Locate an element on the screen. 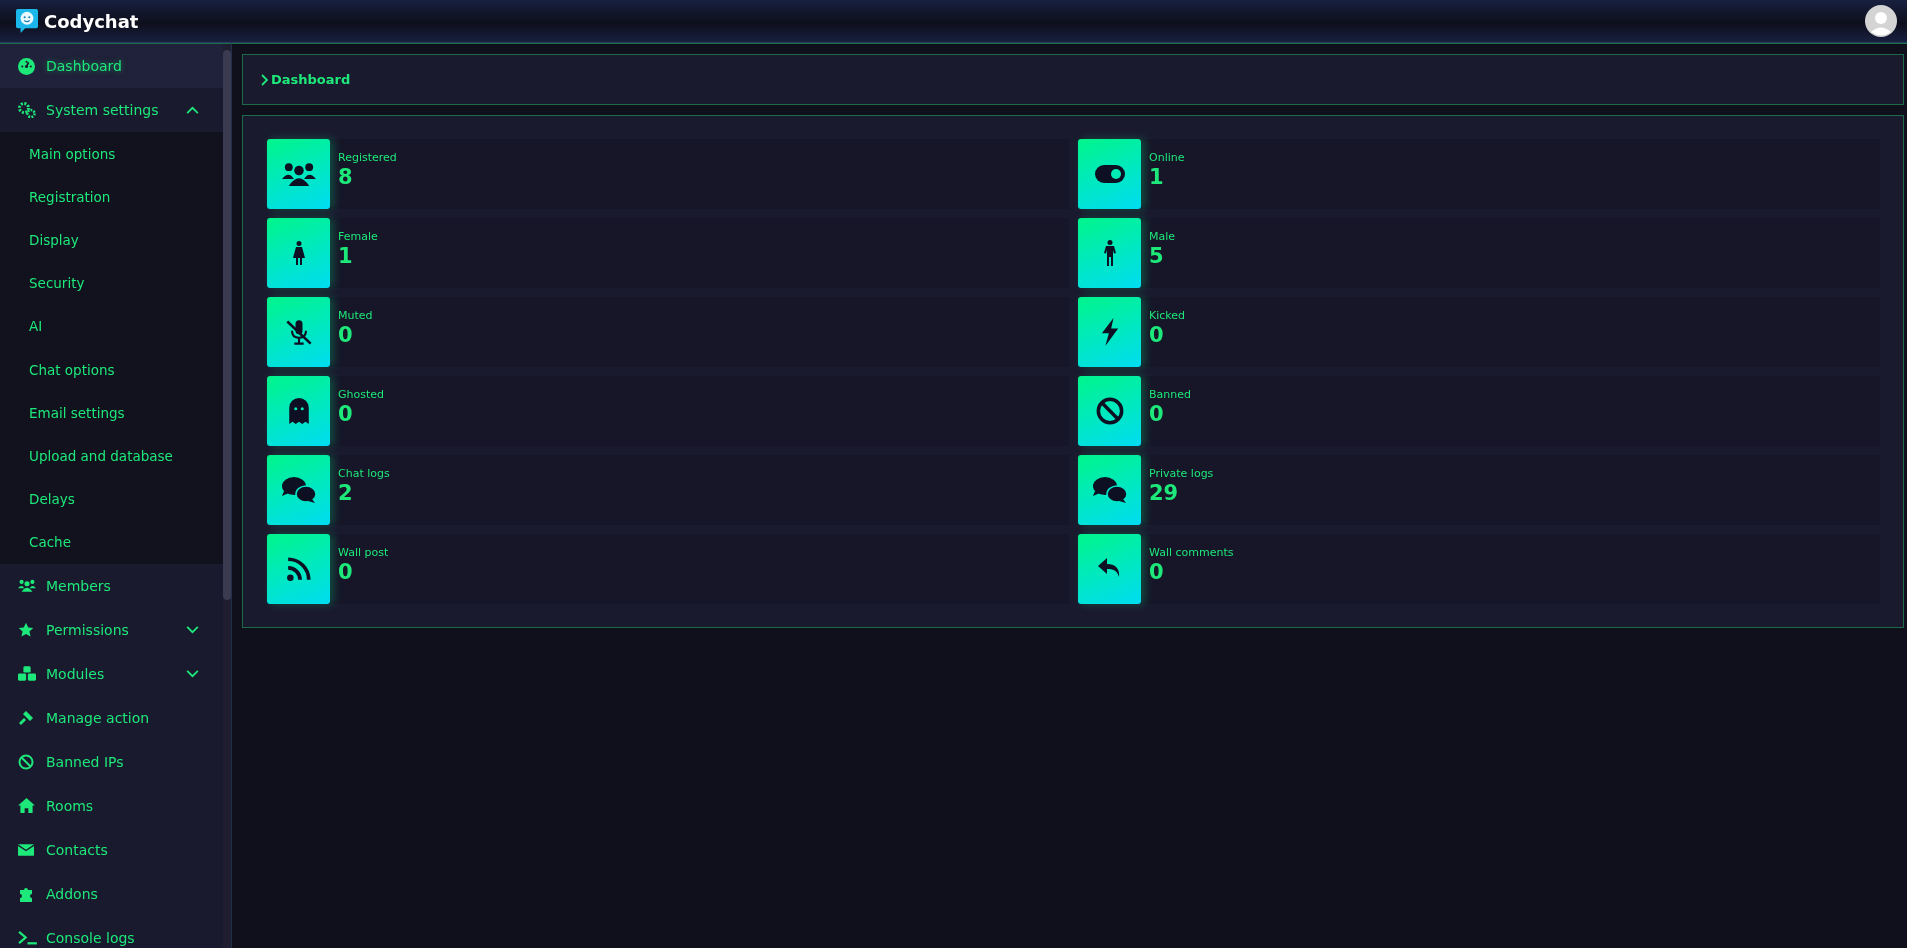  male-figure-icon is located at coordinates (1109, 253).